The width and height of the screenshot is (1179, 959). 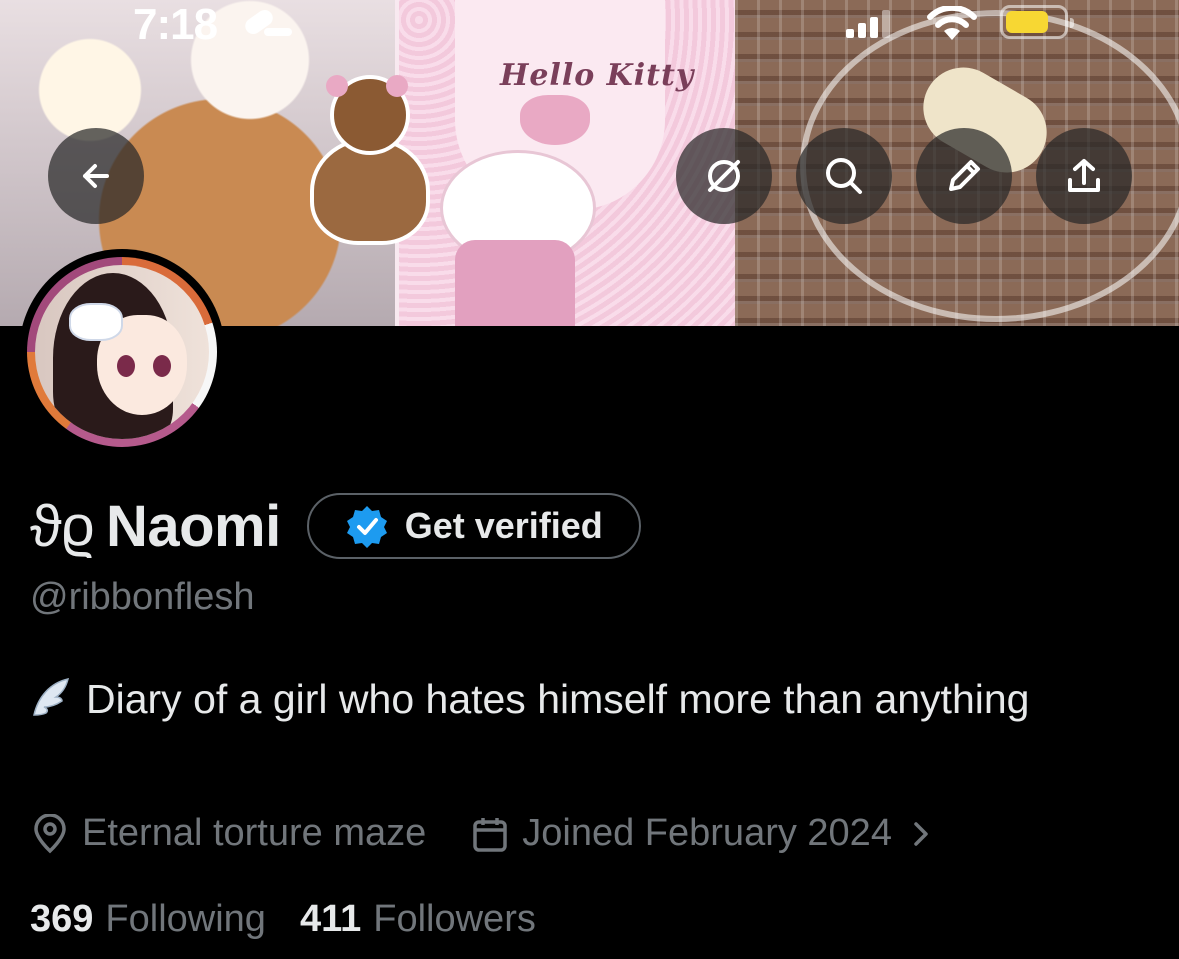 I want to click on avatar-image, so click(x=122, y=352).